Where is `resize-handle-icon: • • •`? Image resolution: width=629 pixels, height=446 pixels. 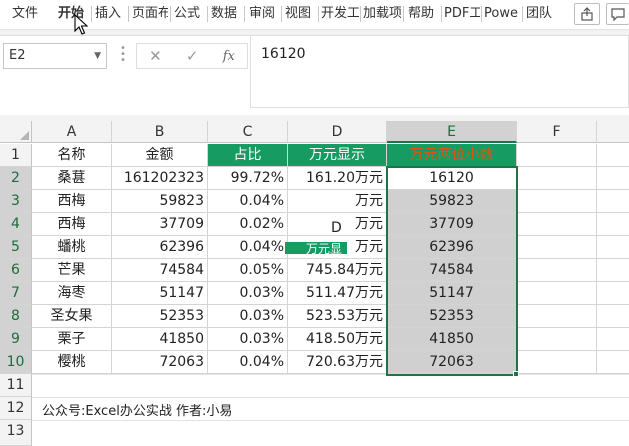 resize-handle-icon: • • • is located at coordinates (123, 55).